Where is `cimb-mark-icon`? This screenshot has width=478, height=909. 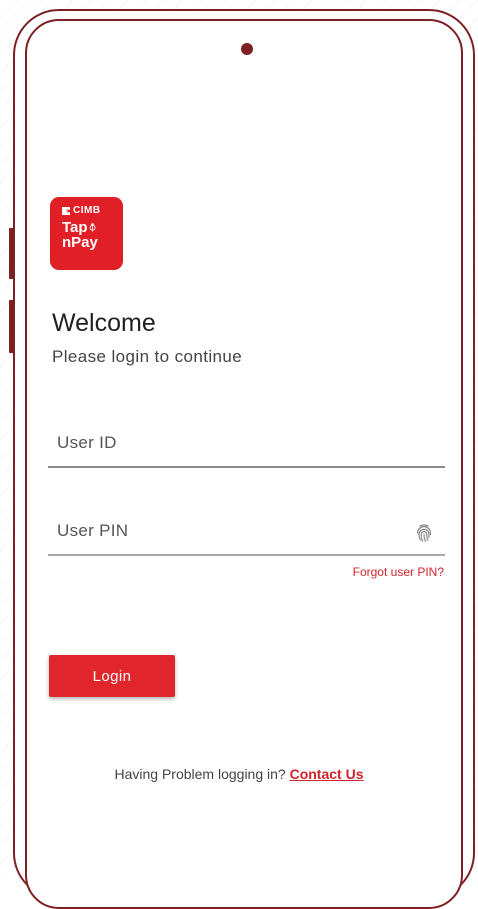
cimb-mark-icon is located at coordinates (66, 211).